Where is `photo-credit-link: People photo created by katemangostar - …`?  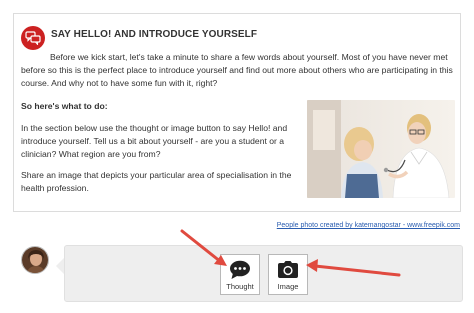
photo-credit-link: People photo created by katemangostar - … is located at coordinates (368, 225).